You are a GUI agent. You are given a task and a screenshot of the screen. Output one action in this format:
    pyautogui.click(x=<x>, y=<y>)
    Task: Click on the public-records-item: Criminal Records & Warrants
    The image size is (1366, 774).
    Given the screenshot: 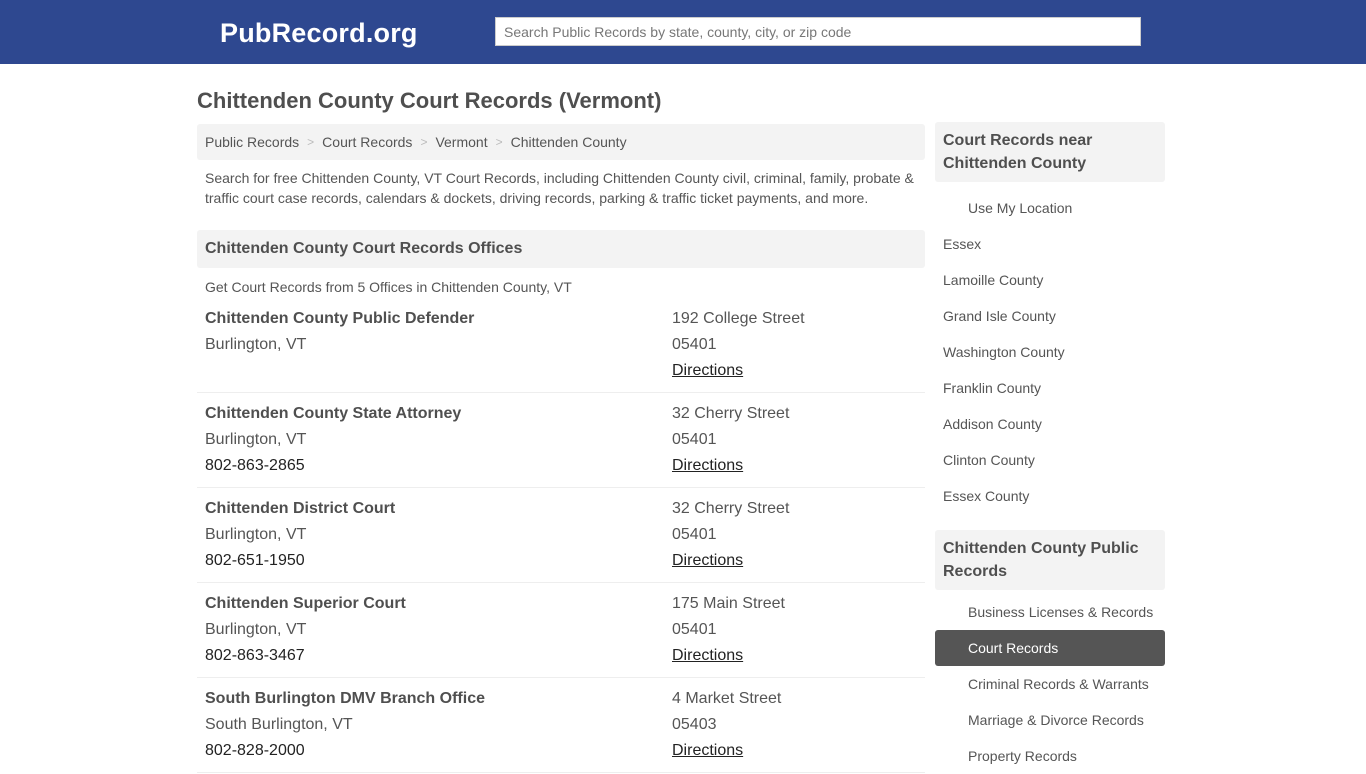 What is the action you would take?
    pyautogui.click(x=1050, y=684)
    